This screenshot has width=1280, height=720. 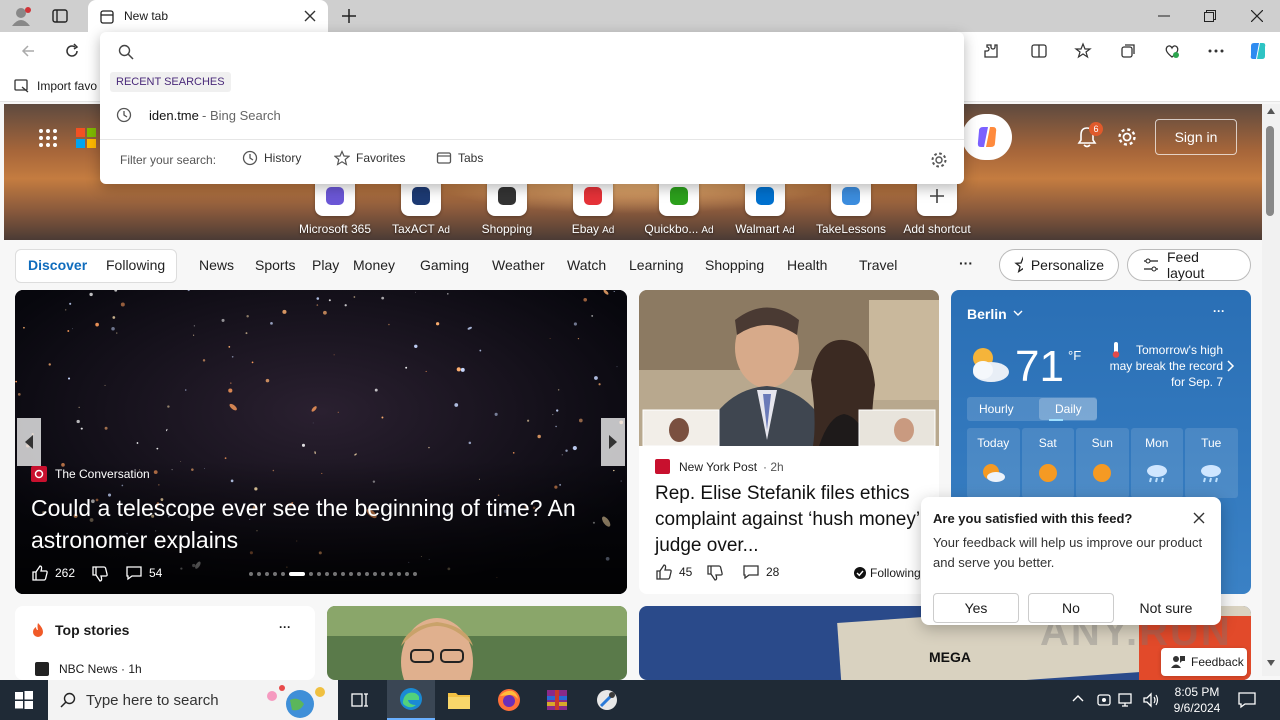 What do you see at coordinates (335, 206) in the screenshot?
I see `shortcut-0: Microsoft 365` at bounding box center [335, 206].